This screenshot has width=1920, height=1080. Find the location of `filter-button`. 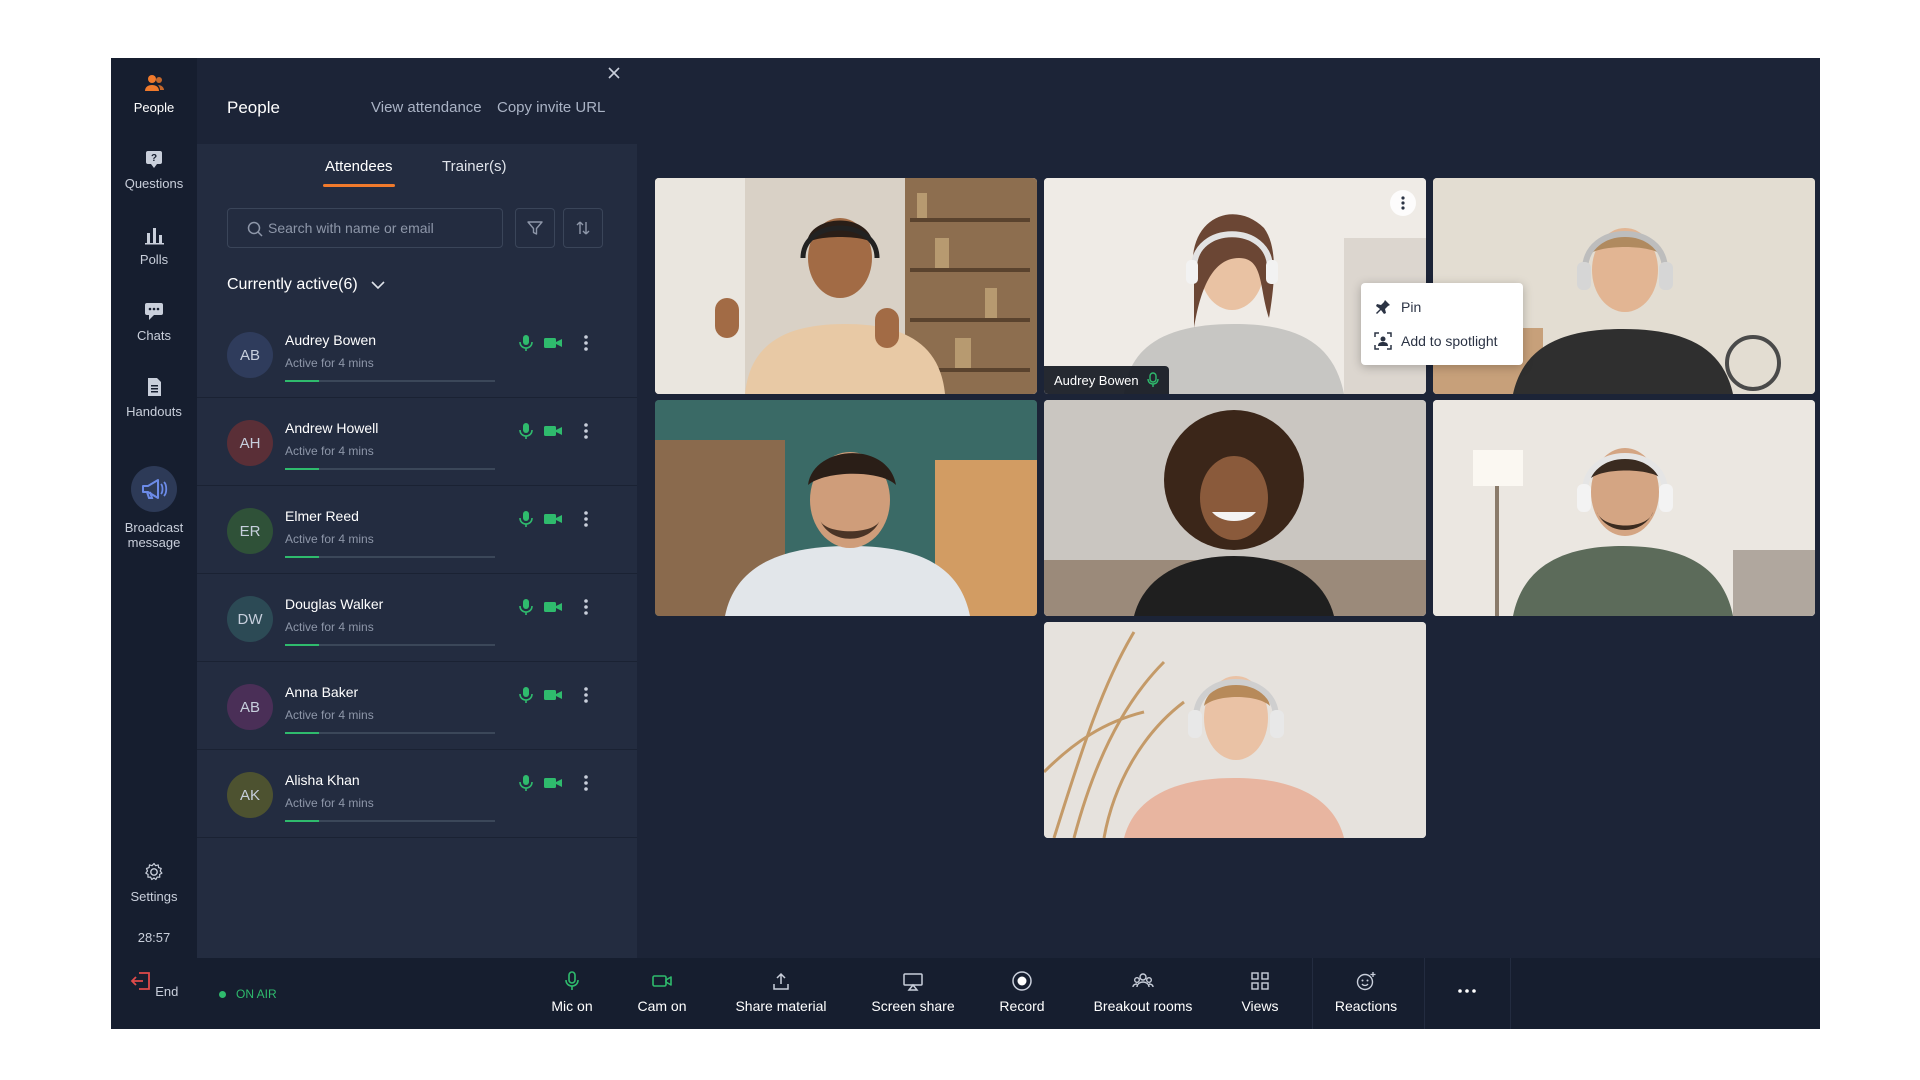

filter-button is located at coordinates (535, 228).